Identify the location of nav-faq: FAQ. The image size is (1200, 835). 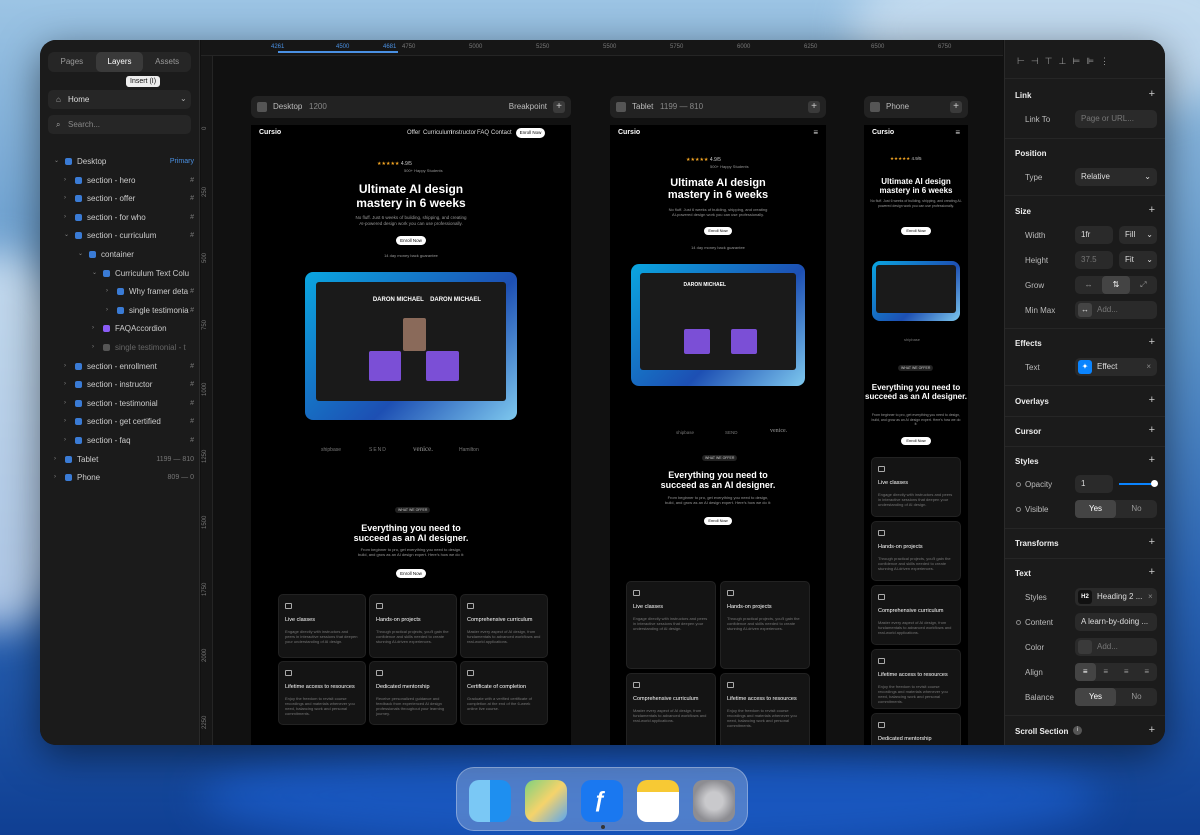
(483, 133).